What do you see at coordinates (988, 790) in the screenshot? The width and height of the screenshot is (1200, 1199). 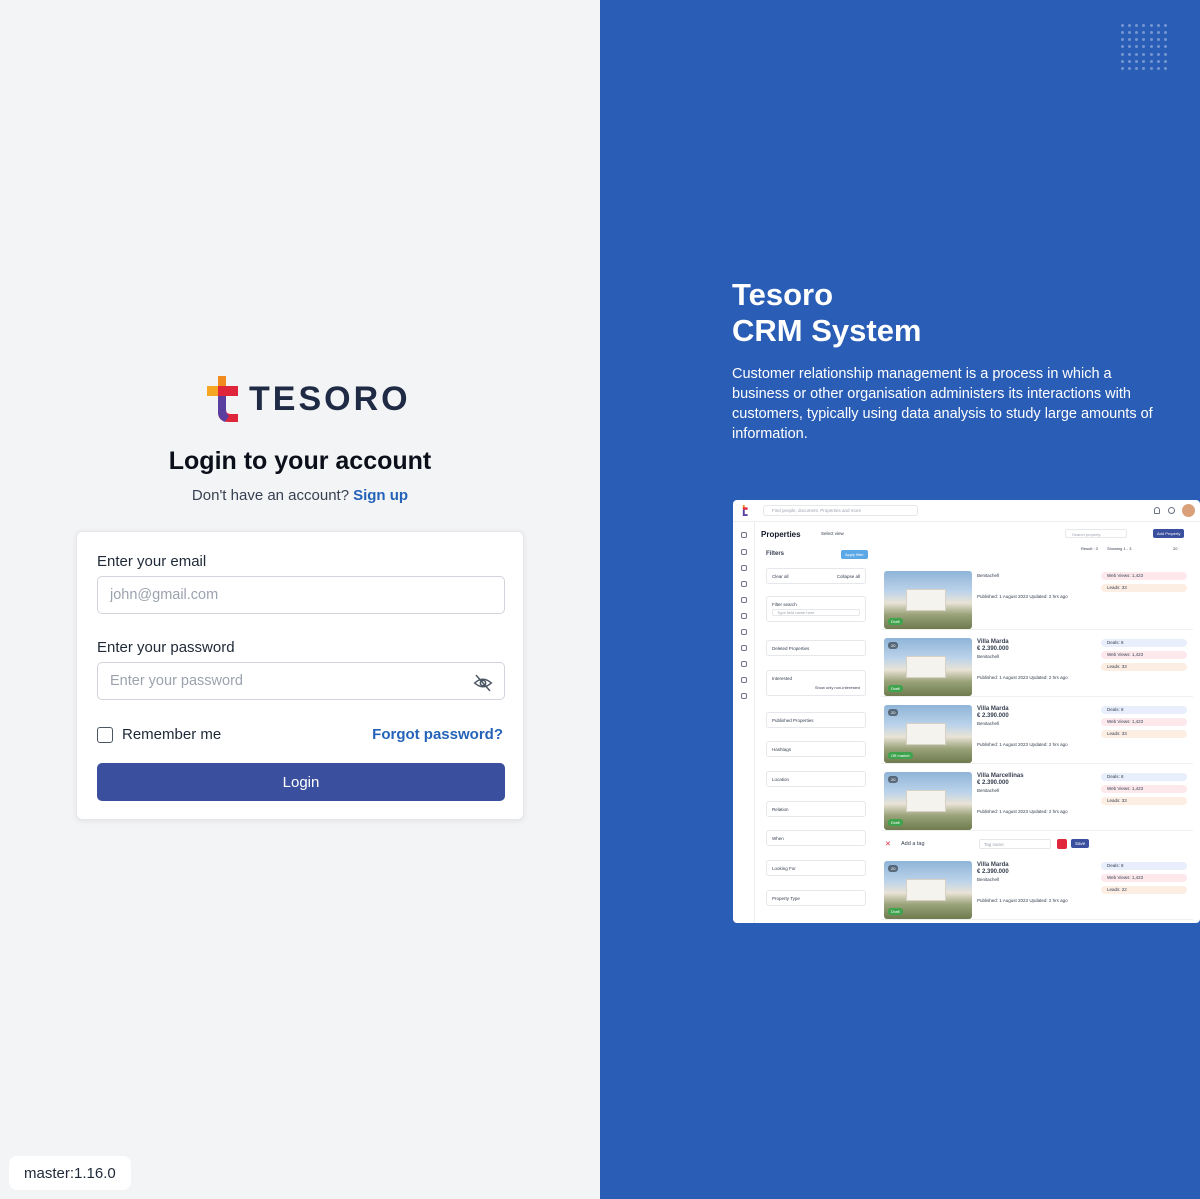 I see `property-town: Benitachell` at bounding box center [988, 790].